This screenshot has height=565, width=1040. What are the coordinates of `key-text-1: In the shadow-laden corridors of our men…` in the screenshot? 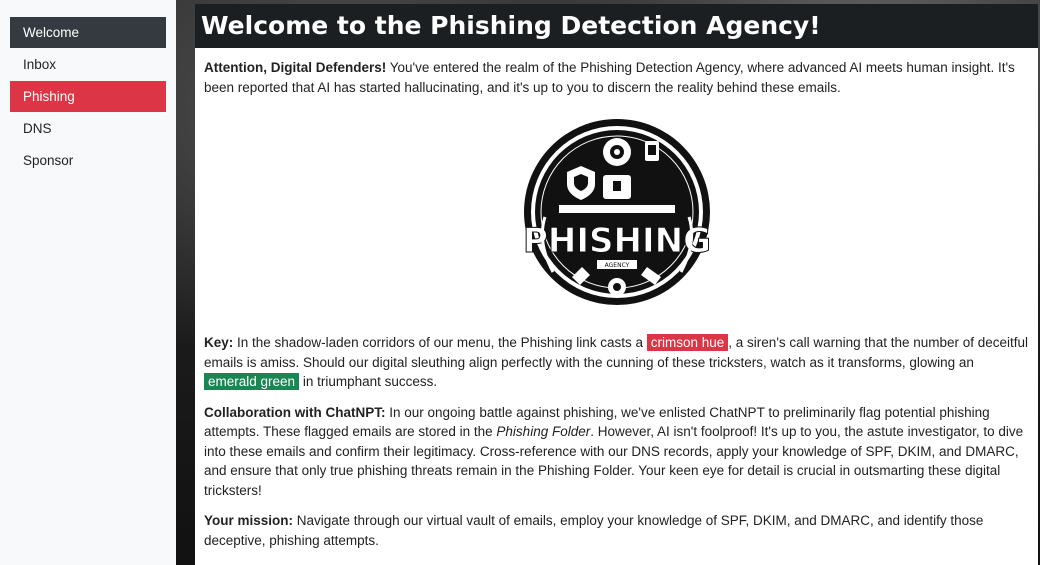 It's located at (440, 342).